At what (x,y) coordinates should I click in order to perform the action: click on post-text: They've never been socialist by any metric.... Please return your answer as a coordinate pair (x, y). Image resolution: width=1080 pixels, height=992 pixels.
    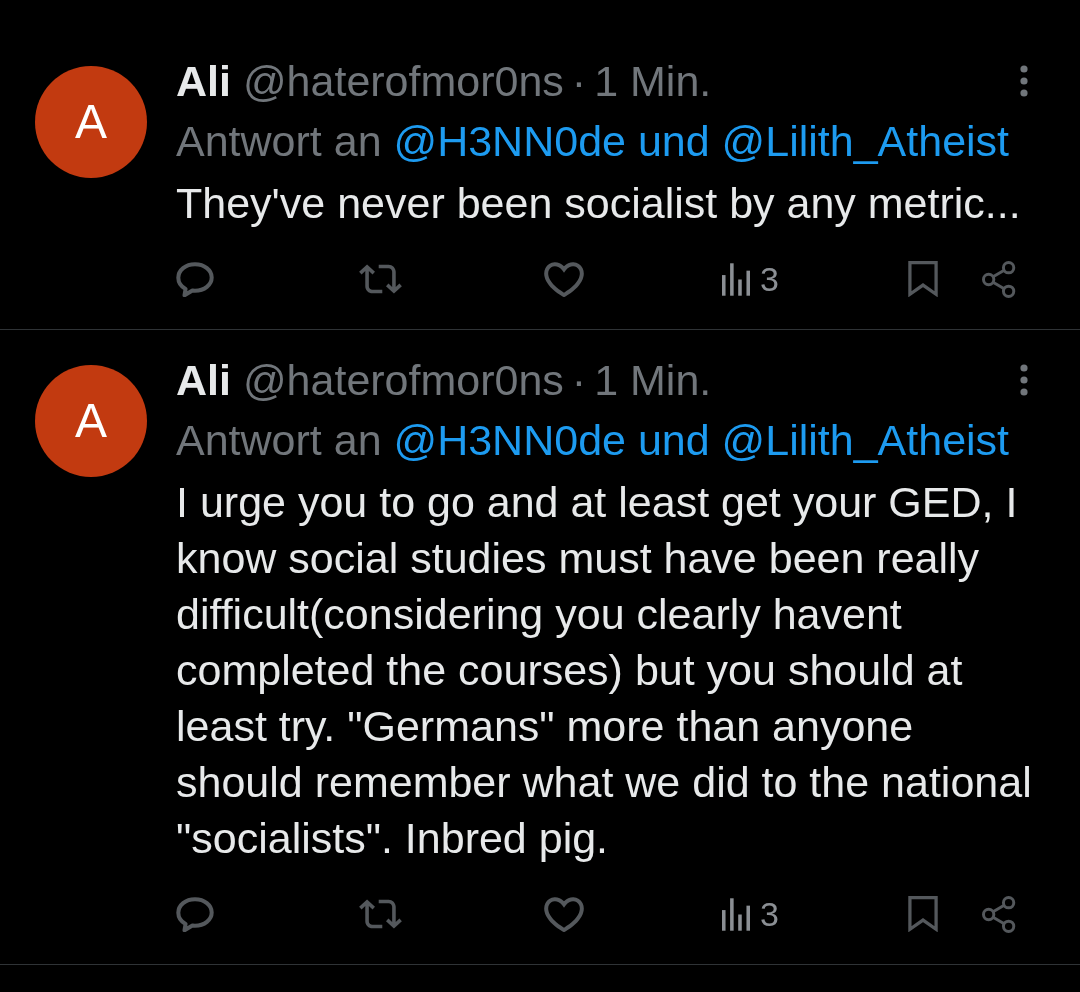
    Looking at the image, I should click on (599, 203).